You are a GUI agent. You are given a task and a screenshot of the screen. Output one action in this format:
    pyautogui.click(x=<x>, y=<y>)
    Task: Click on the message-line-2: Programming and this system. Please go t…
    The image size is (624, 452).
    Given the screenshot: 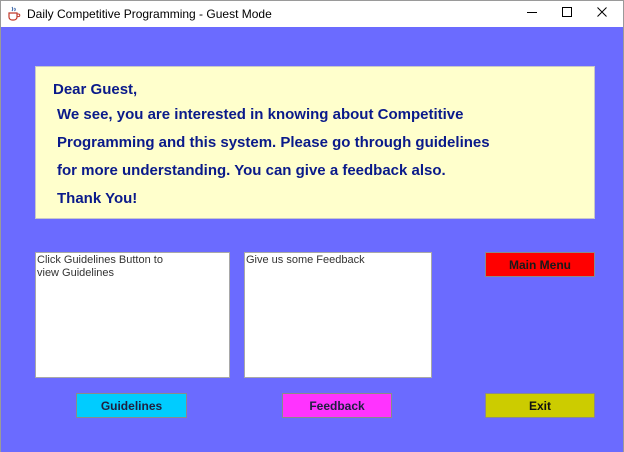 What is the action you would take?
    pyautogui.click(x=273, y=142)
    